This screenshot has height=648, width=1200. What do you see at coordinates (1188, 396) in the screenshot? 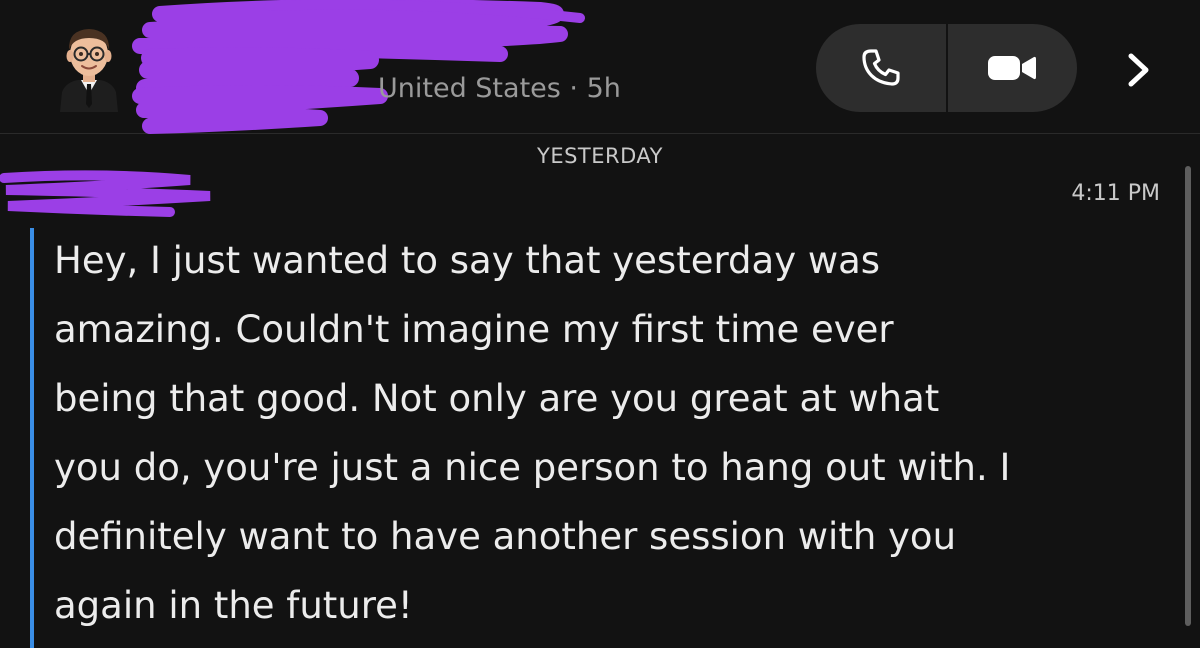
I see `chat-scrollbar` at bounding box center [1188, 396].